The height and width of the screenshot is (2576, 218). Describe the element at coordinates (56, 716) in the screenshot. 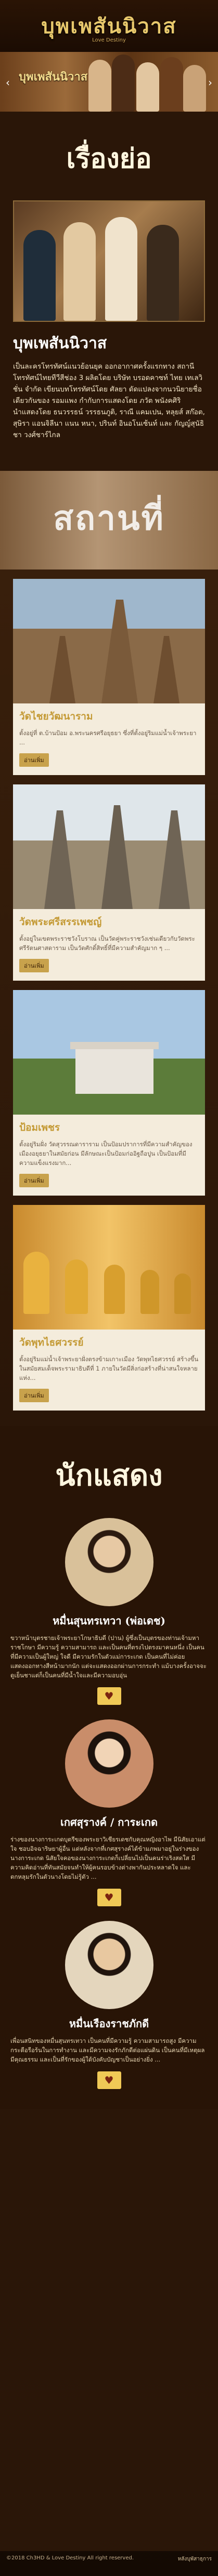

I see `place-name: วัดไชยวัฒนาราม` at that location.